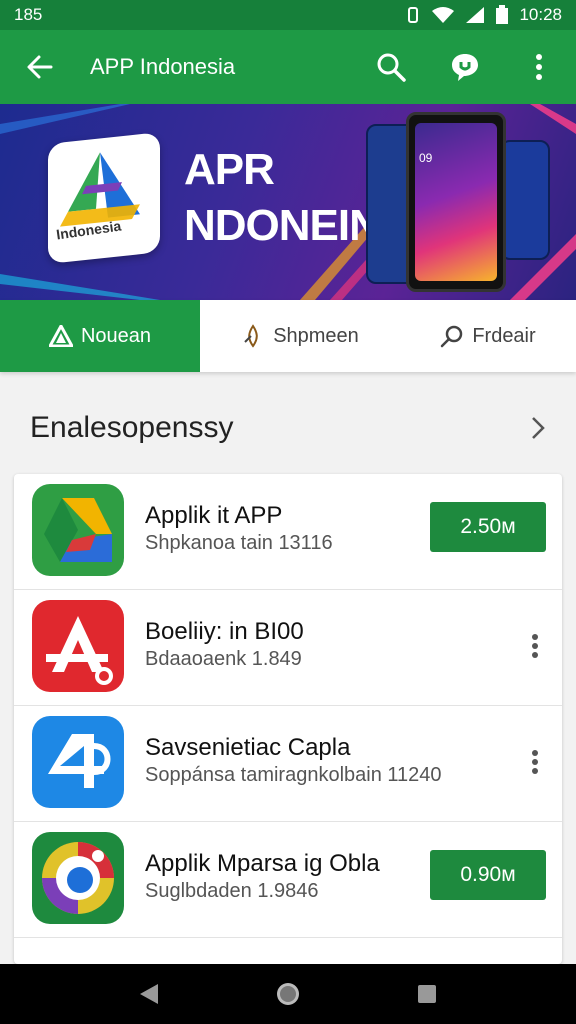 Image resolution: width=576 pixels, height=1024 pixels. Describe the element at coordinates (475, 15) in the screenshot. I see `signal-icon` at that location.